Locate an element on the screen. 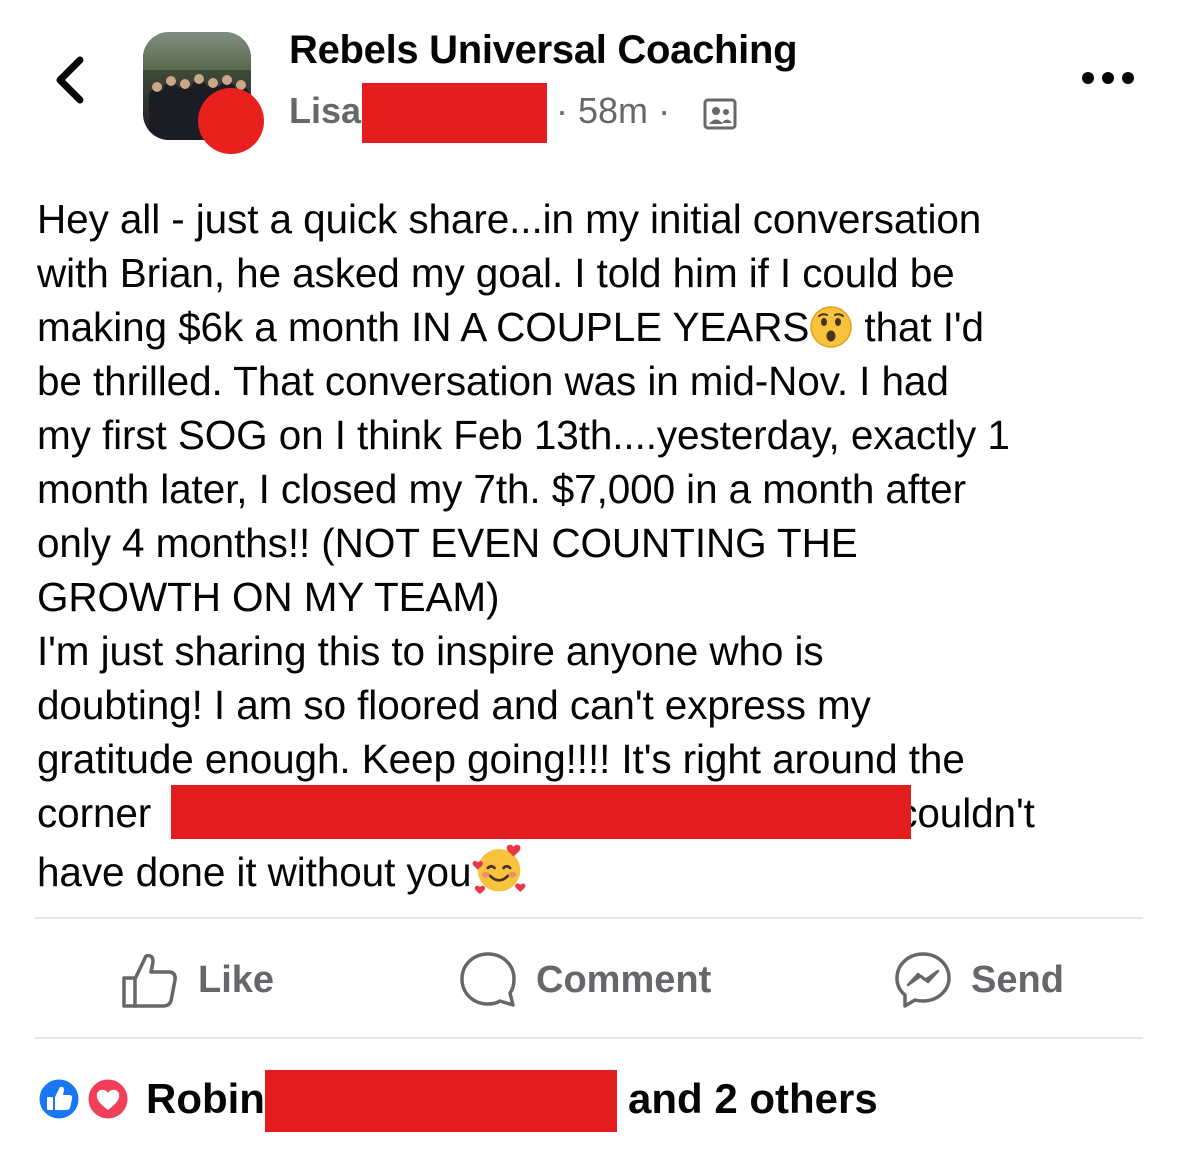  smiling-face-with-hearts-emoji-icon is located at coordinates (499, 869).